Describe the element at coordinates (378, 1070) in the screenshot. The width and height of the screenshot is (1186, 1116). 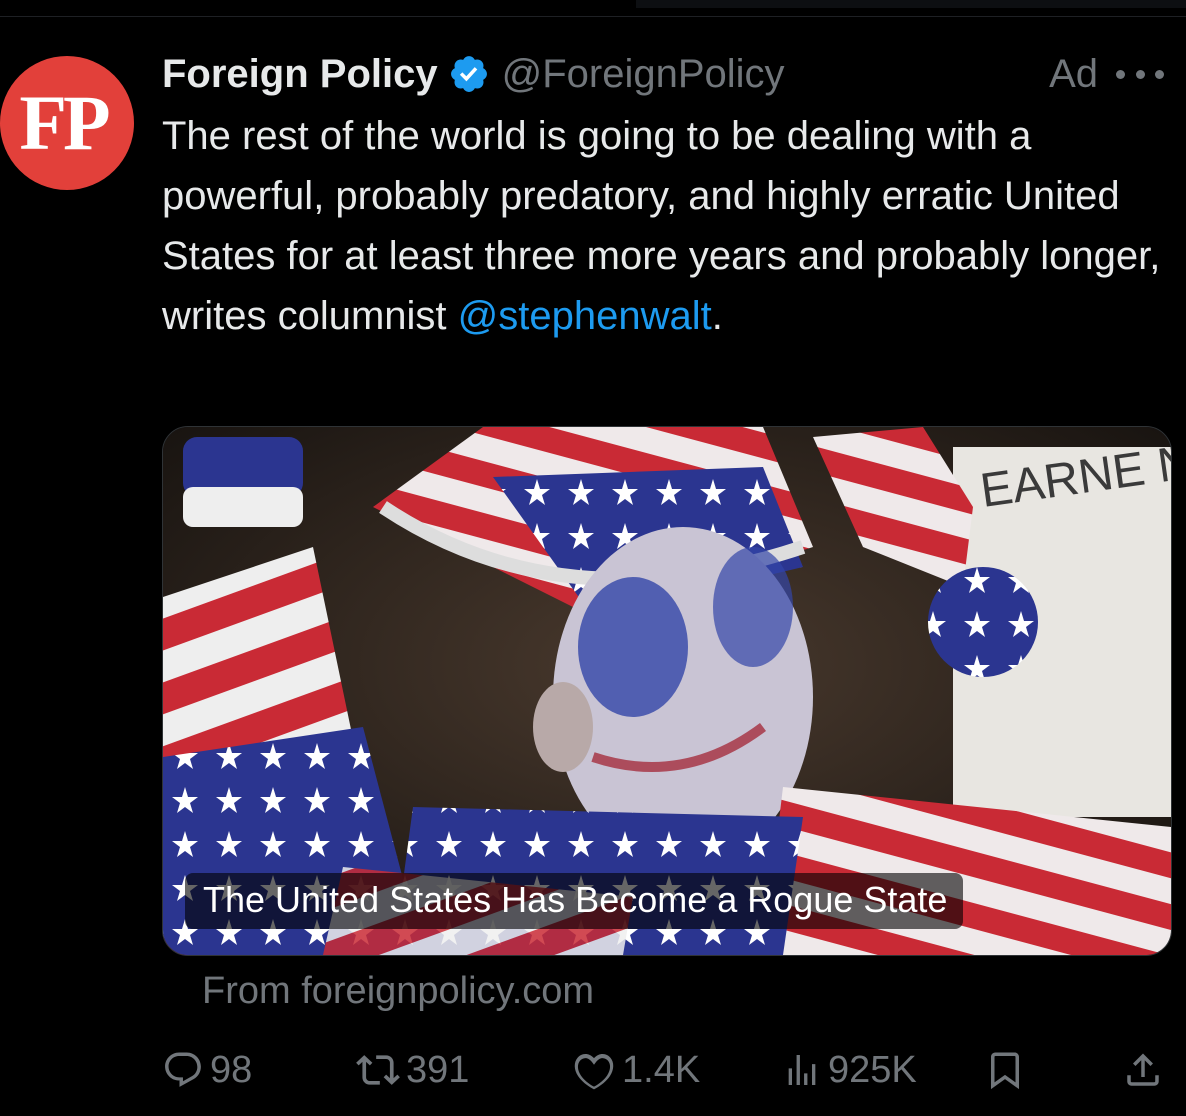
I see `repost-icon` at that location.